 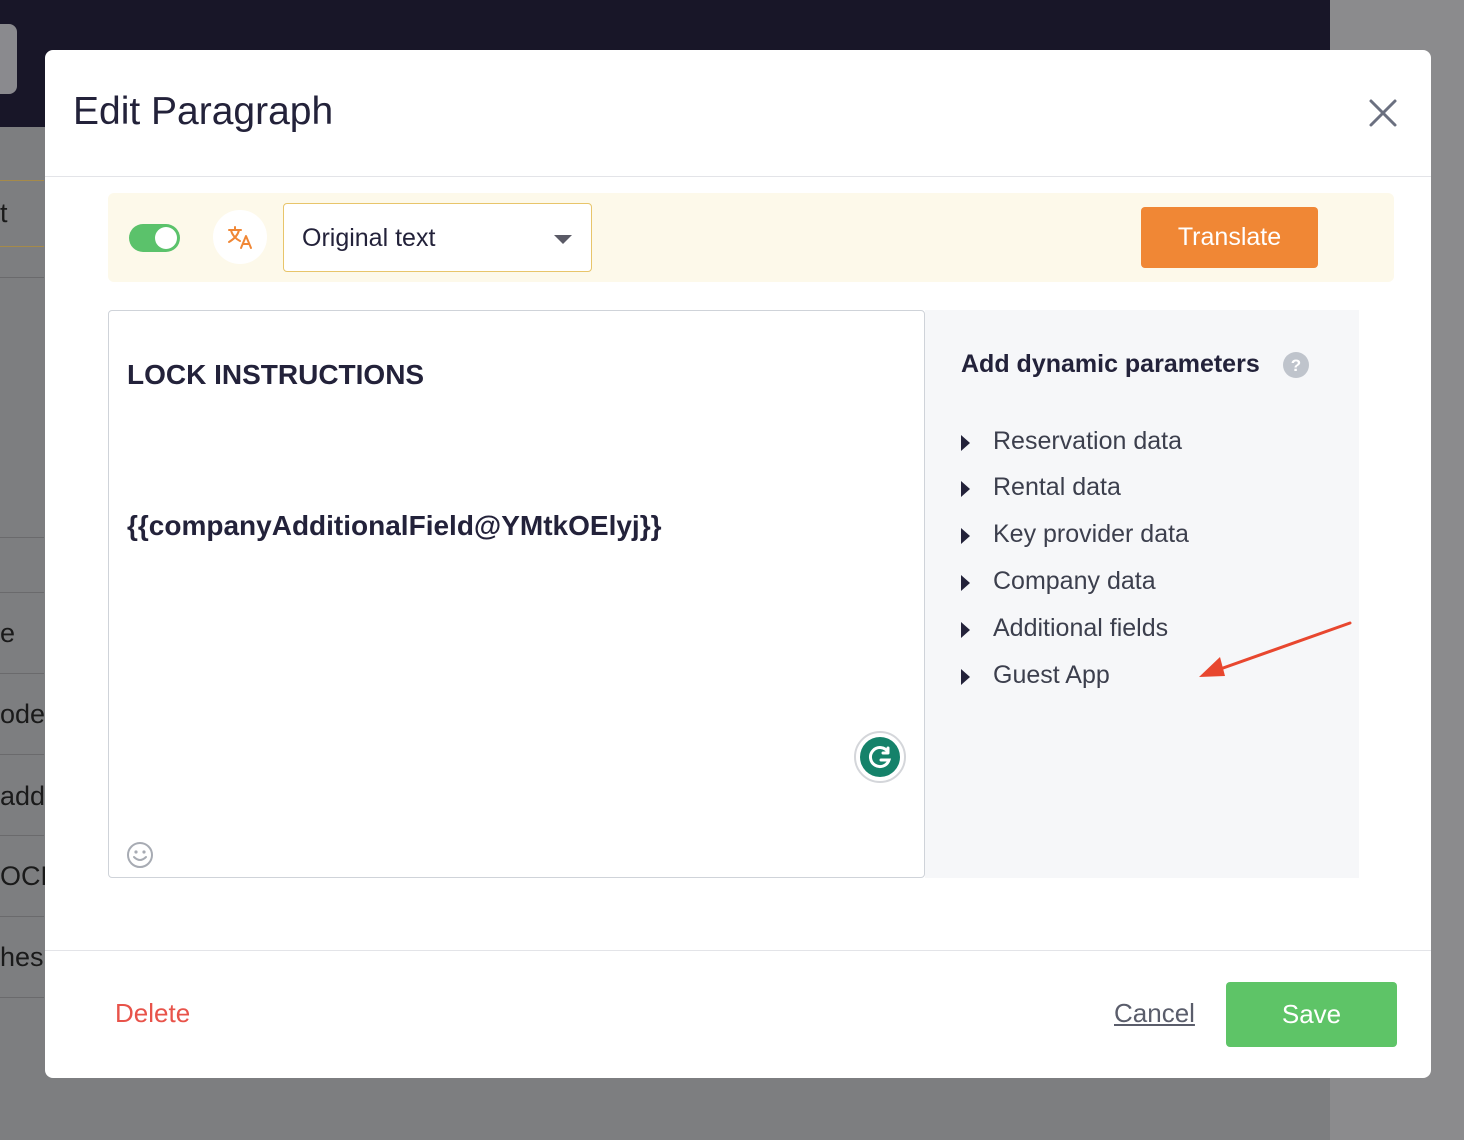 What do you see at coordinates (738, 176) in the screenshot?
I see `header-divider` at bounding box center [738, 176].